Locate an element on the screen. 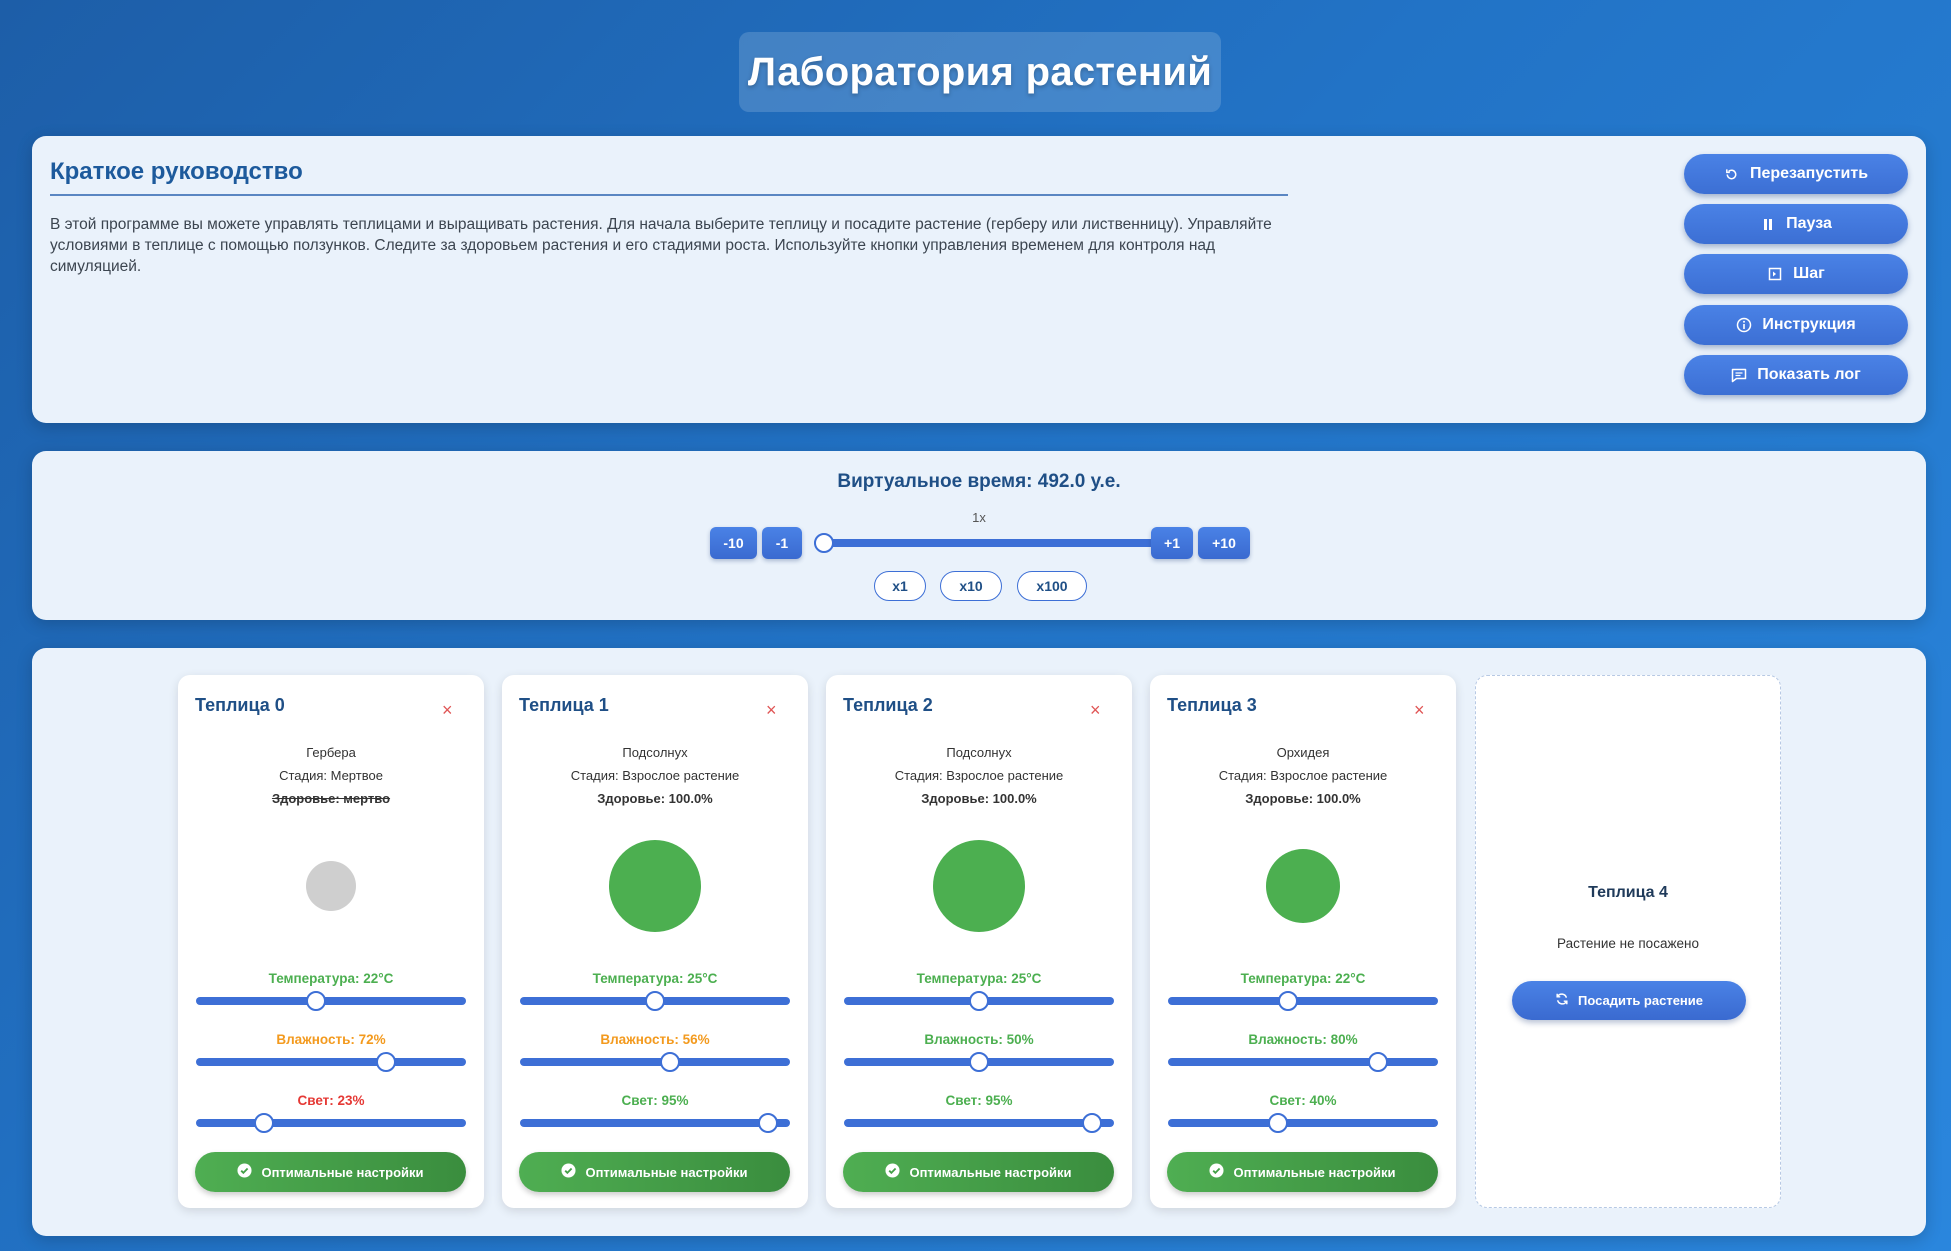 This screenshot has width=1951, height=1251. app-title-box: Лаборатория растений is located at coordinates (980, 72).